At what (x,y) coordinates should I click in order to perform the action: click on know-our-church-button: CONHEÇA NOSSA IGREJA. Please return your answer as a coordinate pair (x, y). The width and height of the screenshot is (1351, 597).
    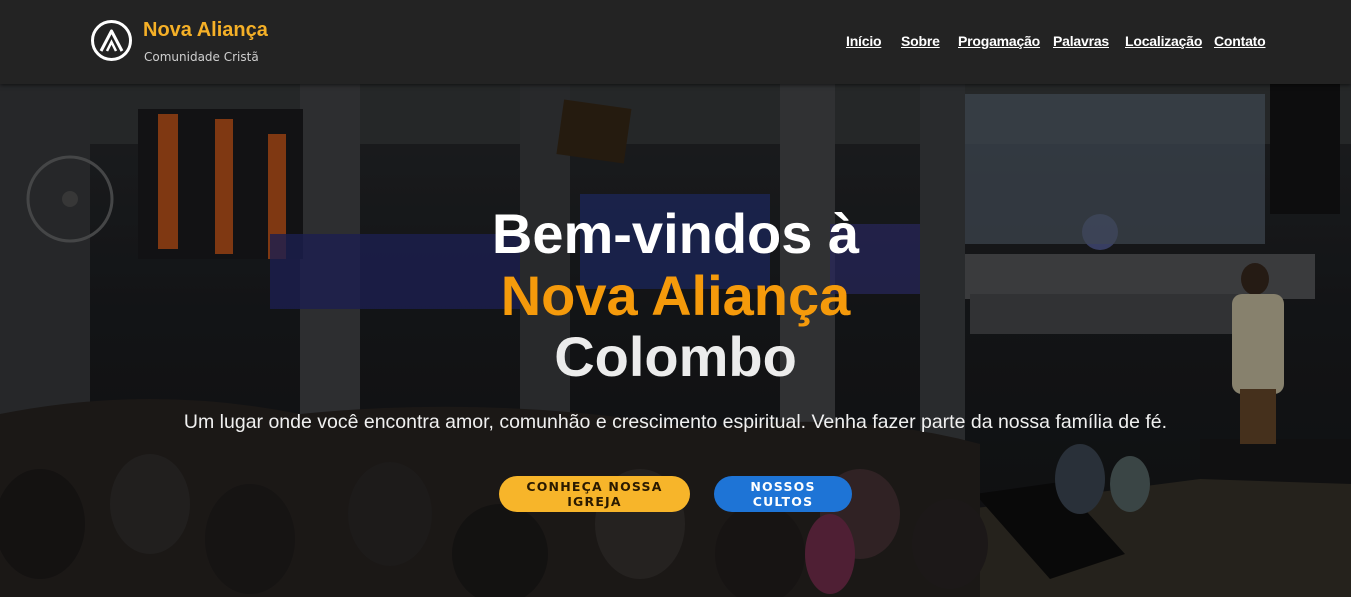
    Looking at the image, I should click on (594, 494).